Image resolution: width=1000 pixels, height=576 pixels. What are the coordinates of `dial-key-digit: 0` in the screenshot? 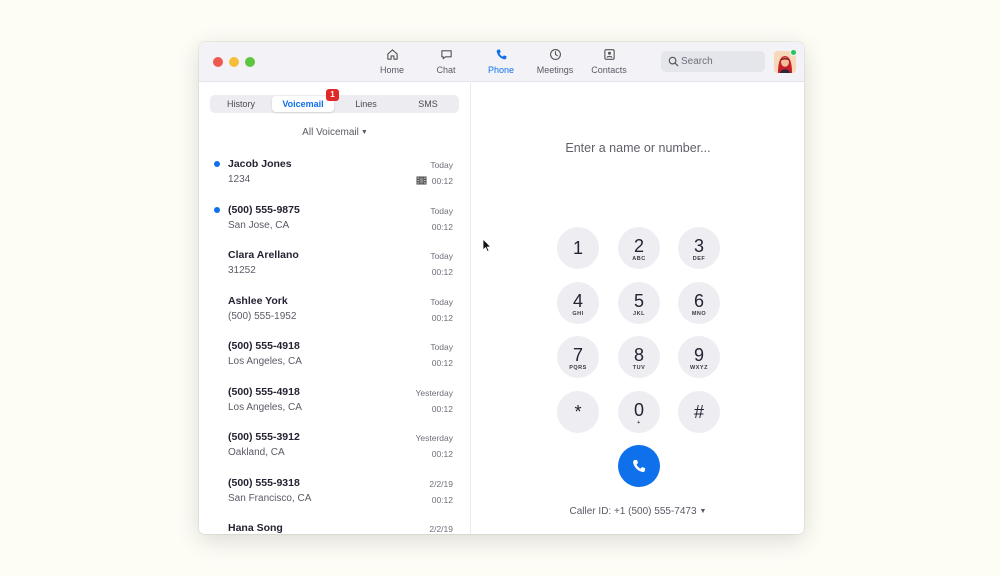 It's located at (638, 410).